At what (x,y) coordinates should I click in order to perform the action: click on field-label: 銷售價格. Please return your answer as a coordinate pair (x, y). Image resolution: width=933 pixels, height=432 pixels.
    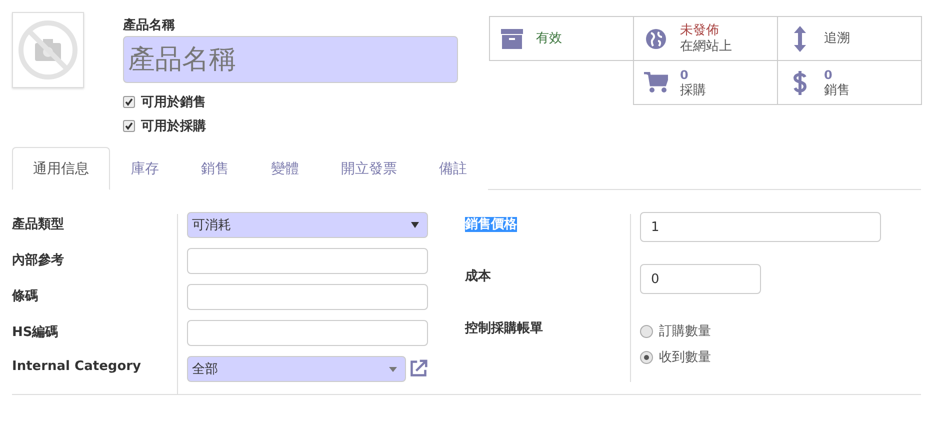
    Looking at the image, I should click on (491, 224).